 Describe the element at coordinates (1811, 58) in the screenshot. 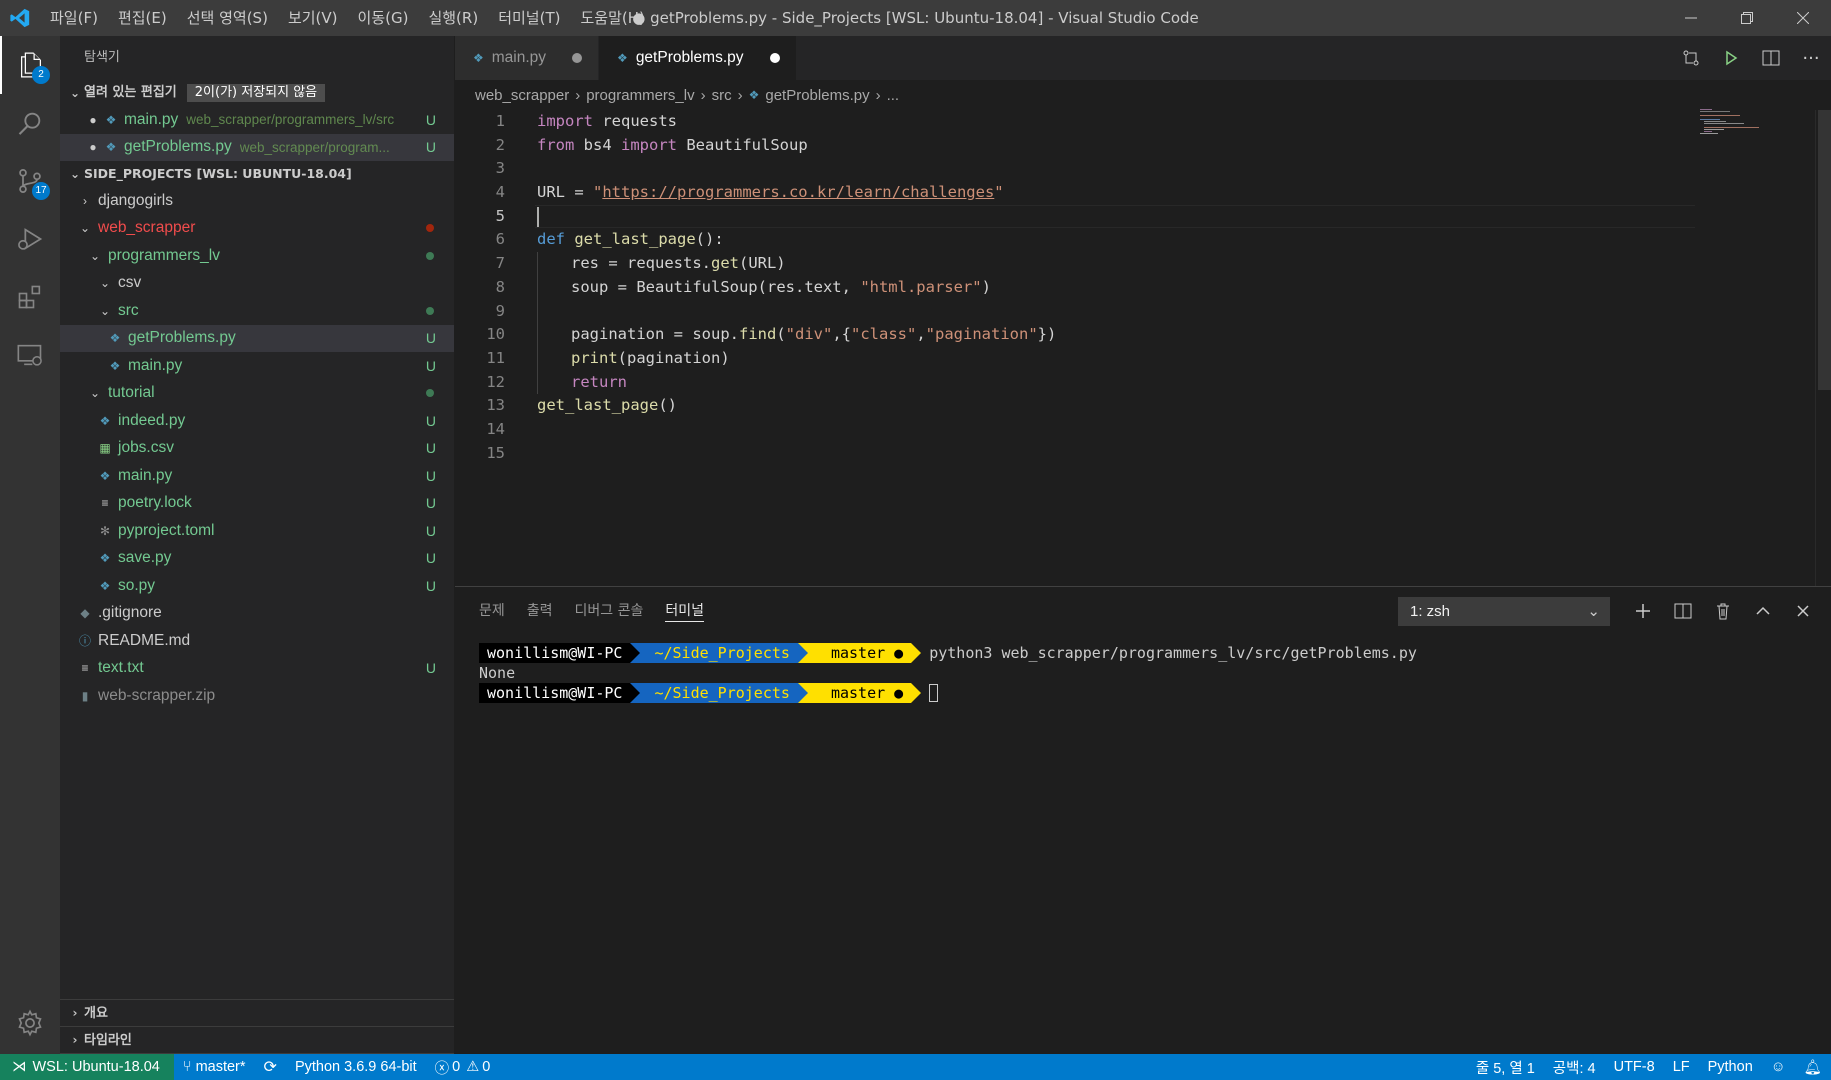

I see `more-actions-button: ···` at that location.